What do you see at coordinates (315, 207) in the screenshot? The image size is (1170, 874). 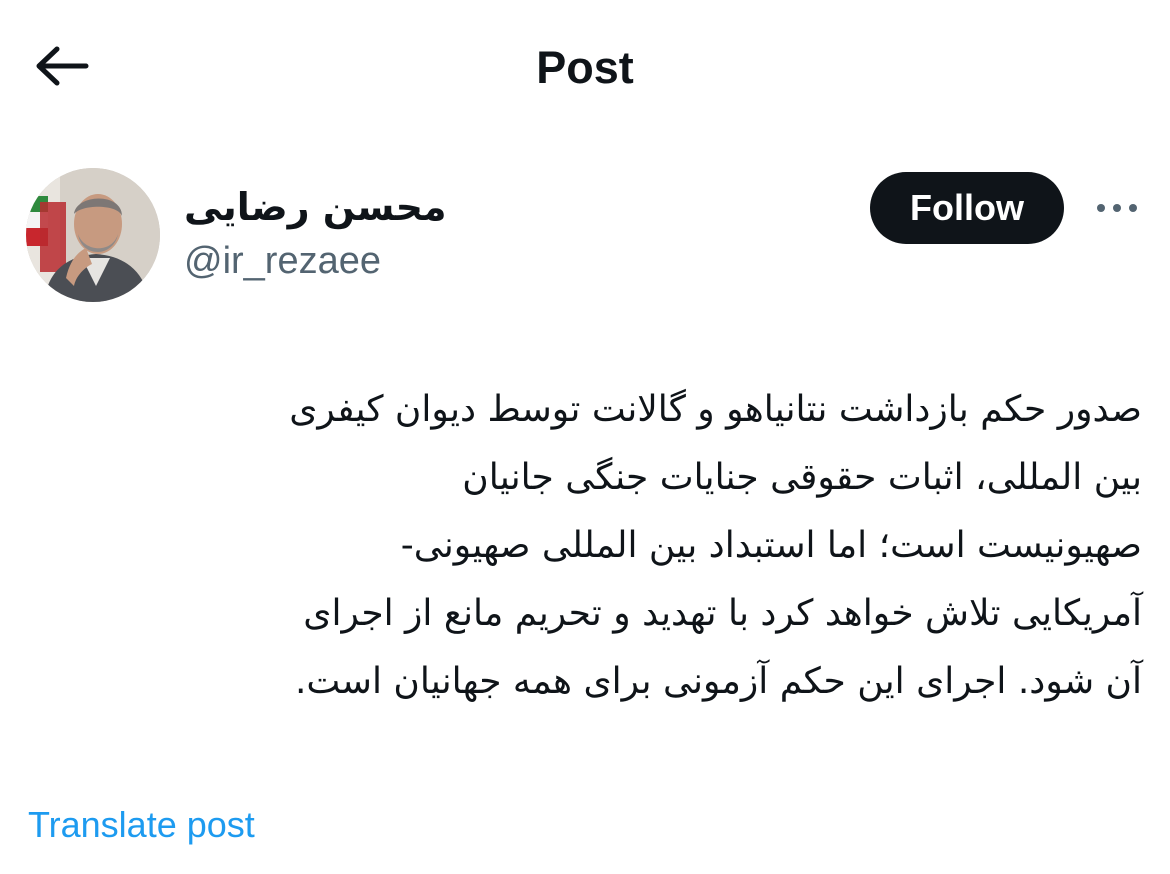 I see `author-display-name: محسن رضایی` at bounding box center [315, 207].